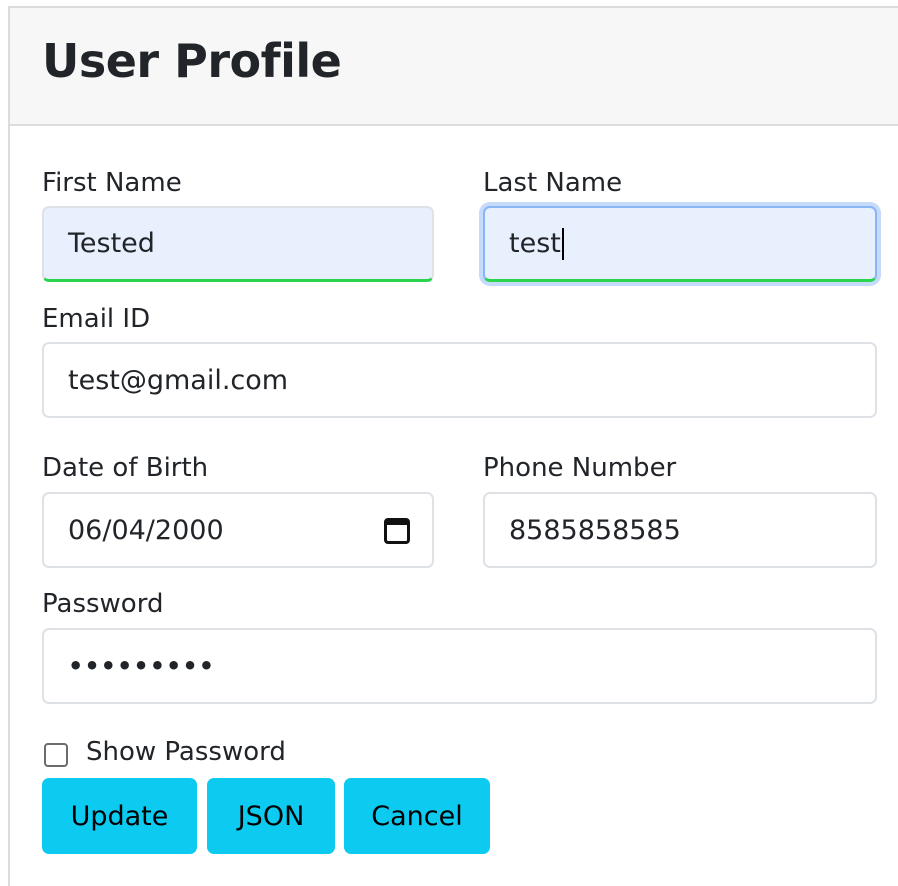 This screenshot has width=898, height=886. Describe the element at coordinates (96, 319) in the screenshot. I see `email-label: Email ID` at that location.